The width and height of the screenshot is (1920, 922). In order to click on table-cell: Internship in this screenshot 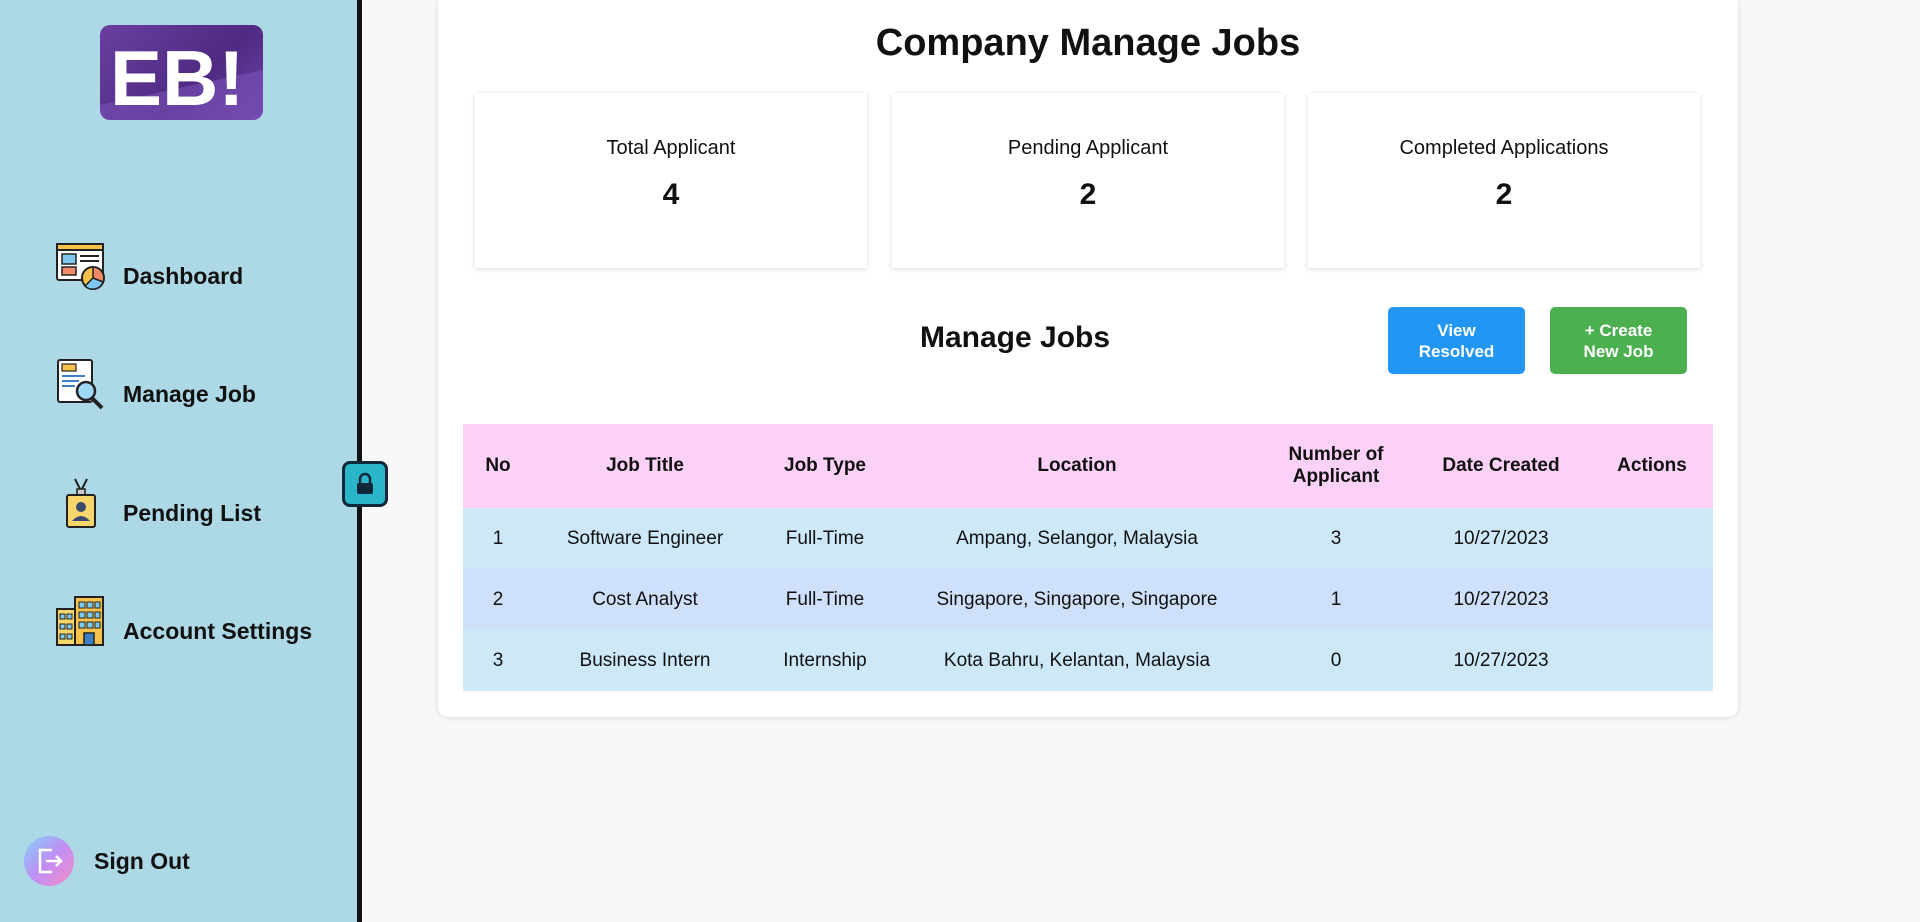, I will do `click(825, 660)`.